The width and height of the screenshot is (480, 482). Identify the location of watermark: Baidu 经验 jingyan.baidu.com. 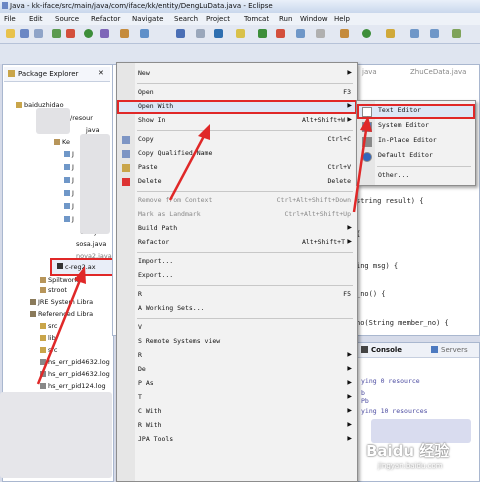
(419, 458).